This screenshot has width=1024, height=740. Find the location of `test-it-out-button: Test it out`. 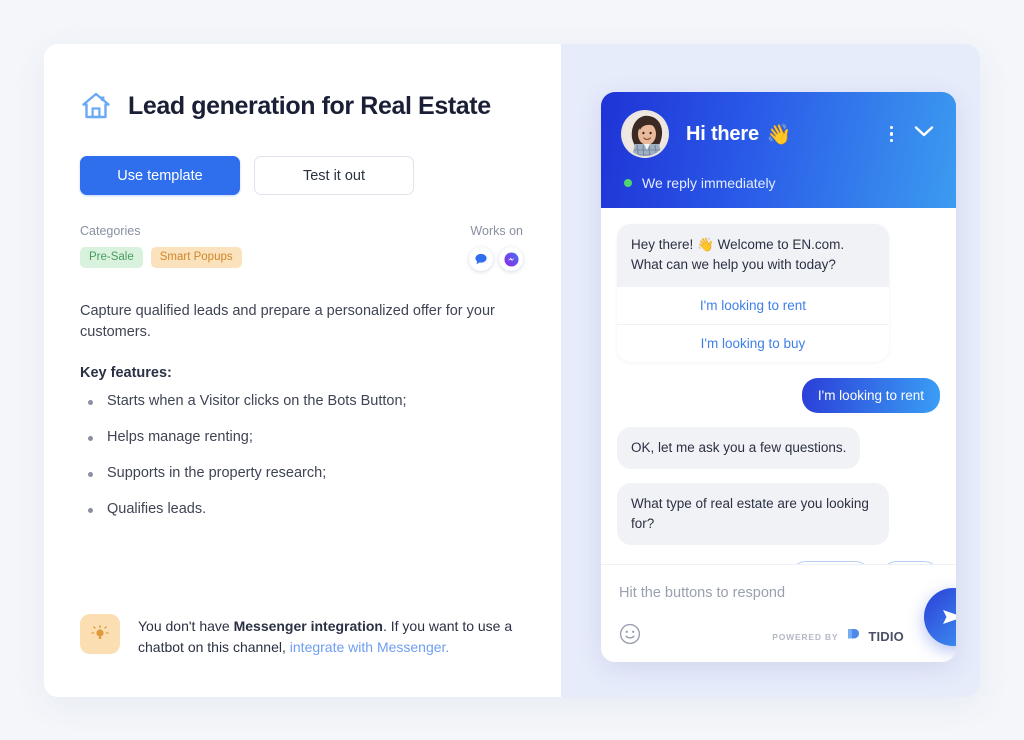

test-it-out-button: Test it out is located at coordinates (334, 175).